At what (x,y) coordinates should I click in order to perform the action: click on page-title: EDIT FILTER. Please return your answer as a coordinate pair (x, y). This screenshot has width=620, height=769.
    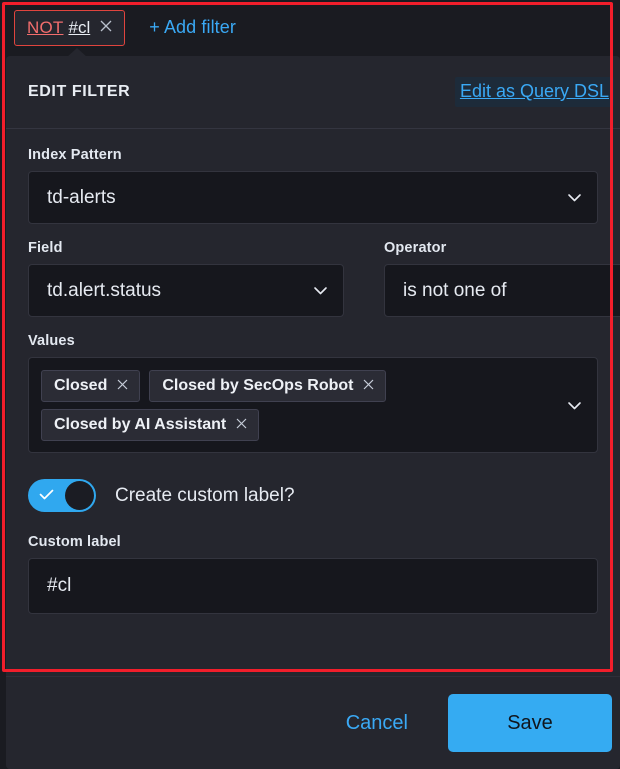
    Looking at the image, I should click on (79, 91).